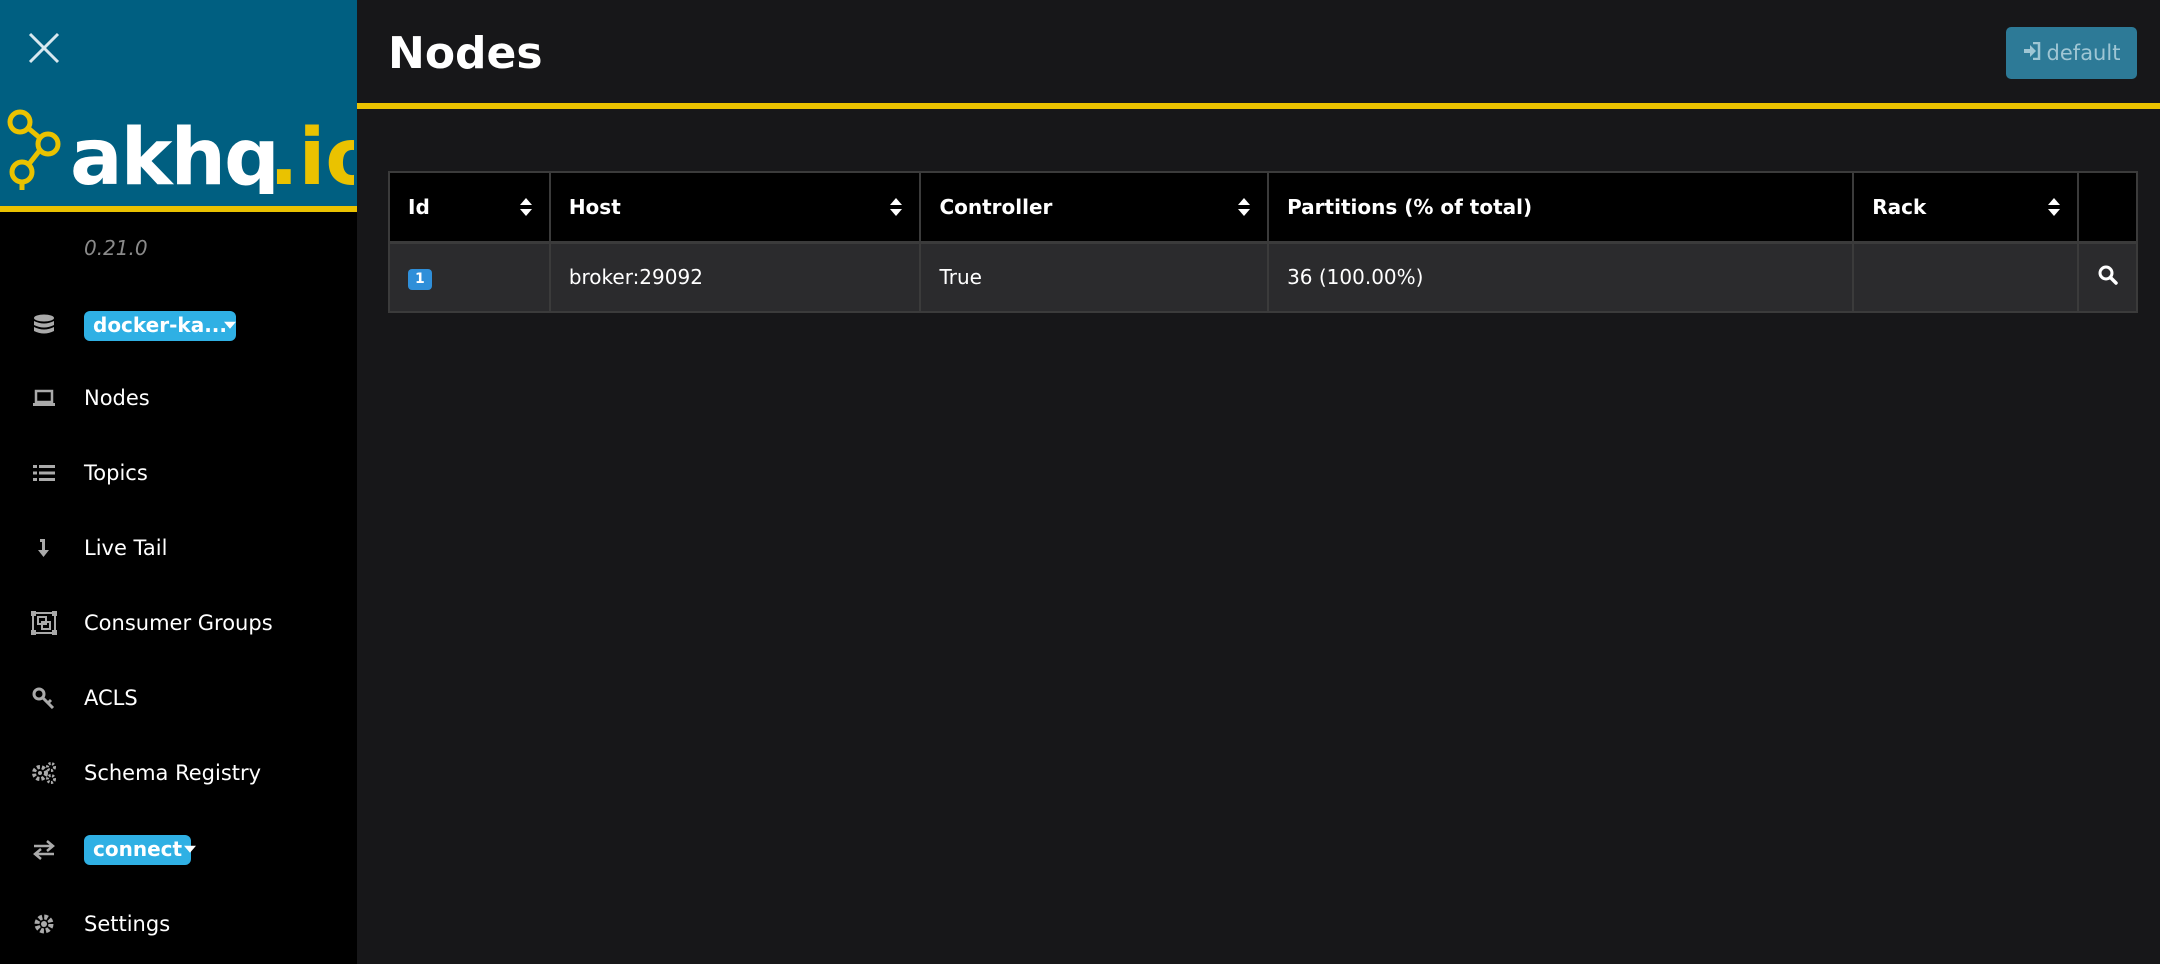 This screenshot has height=964, width=2160. I want to click on sidebar-item-schema-registry: Schema Registry, so click(178, 773).